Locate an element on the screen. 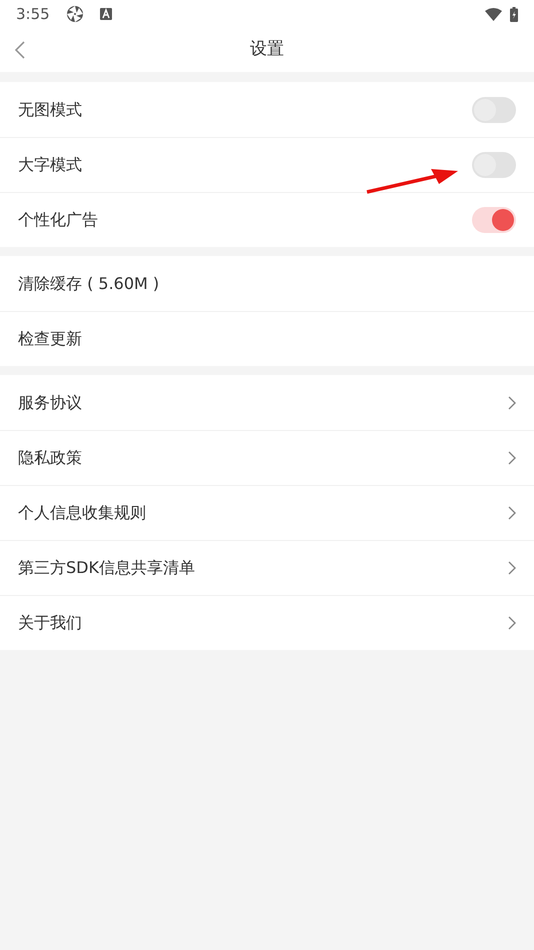  settings-row: 清除缓存 ( 5.60M ) is located at coordinates (267, 283).